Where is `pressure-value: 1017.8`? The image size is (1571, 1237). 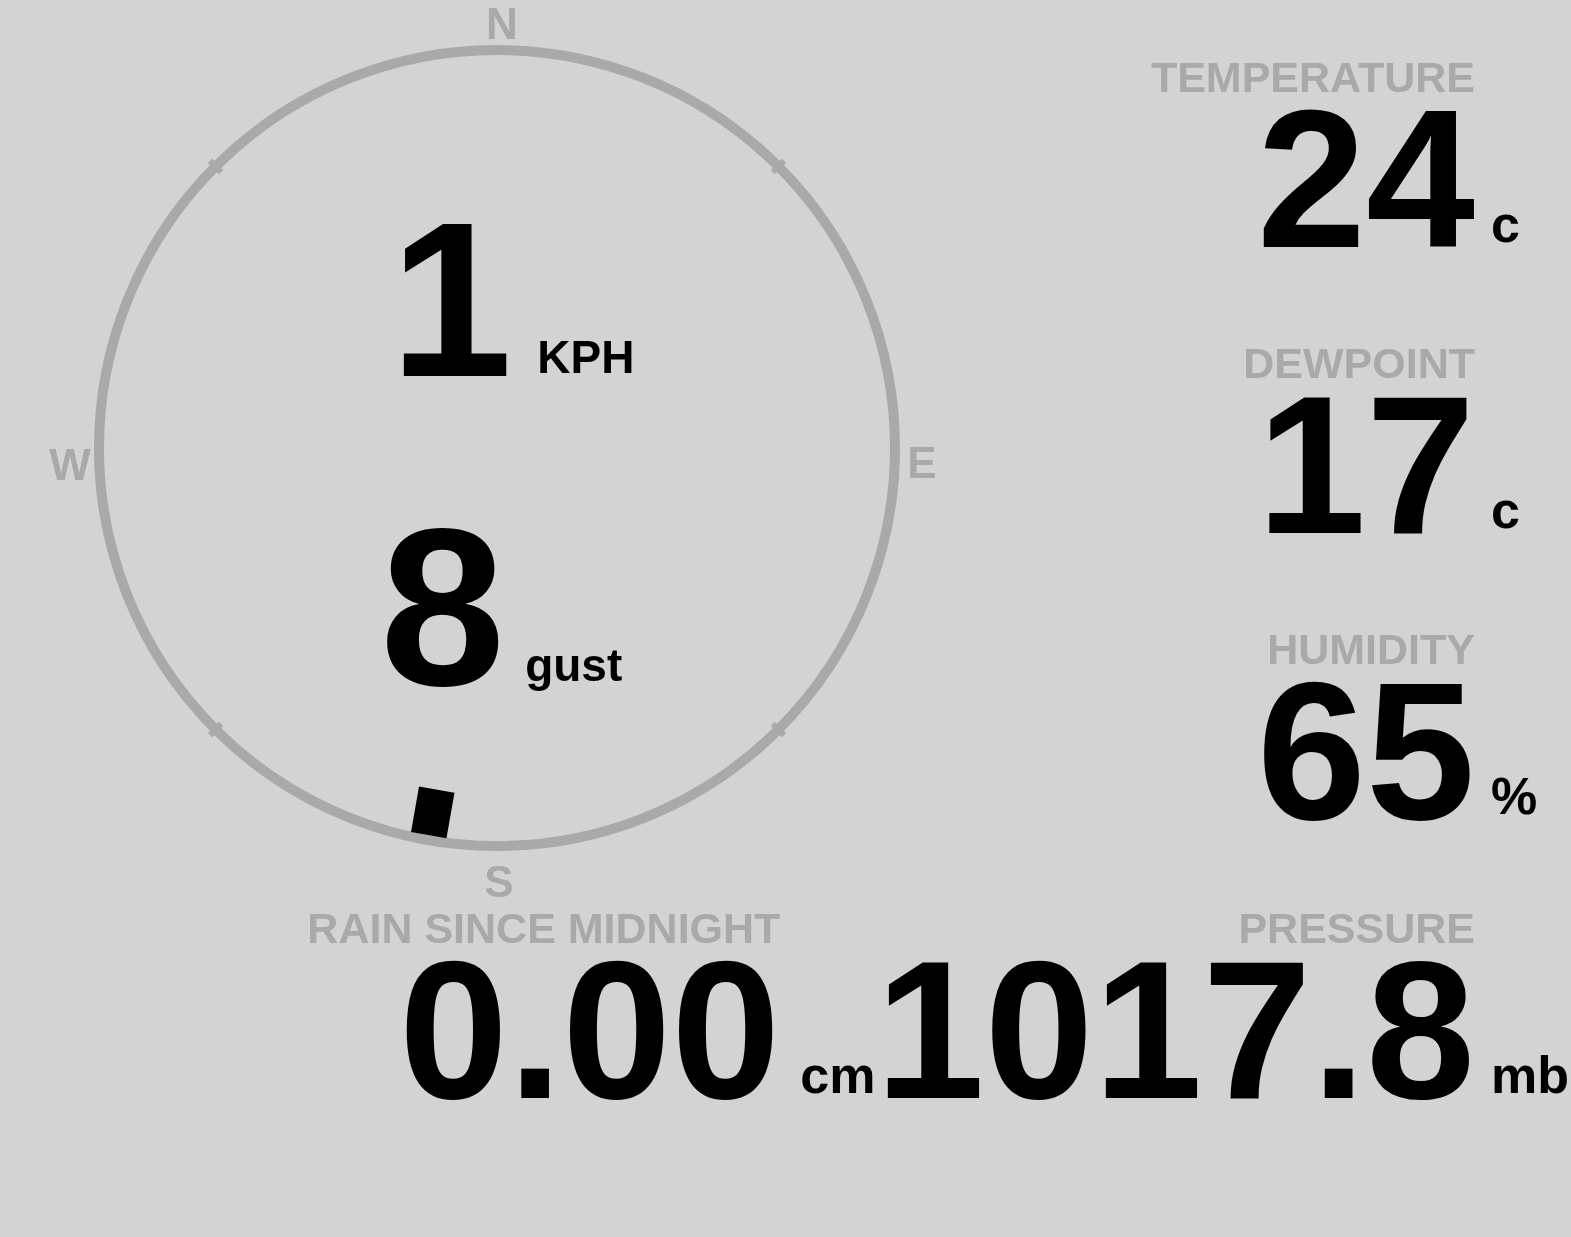
pressure-value: 1017.8 is located at coordinates (1175, 1031).